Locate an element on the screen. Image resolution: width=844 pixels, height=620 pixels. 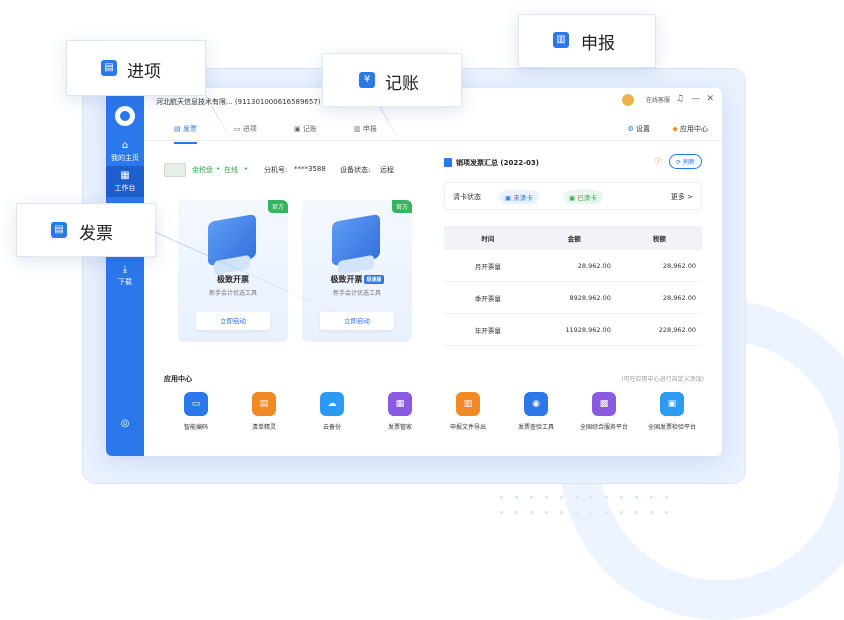
invoice-icon: ▤ is located at coordinates (59, 230).